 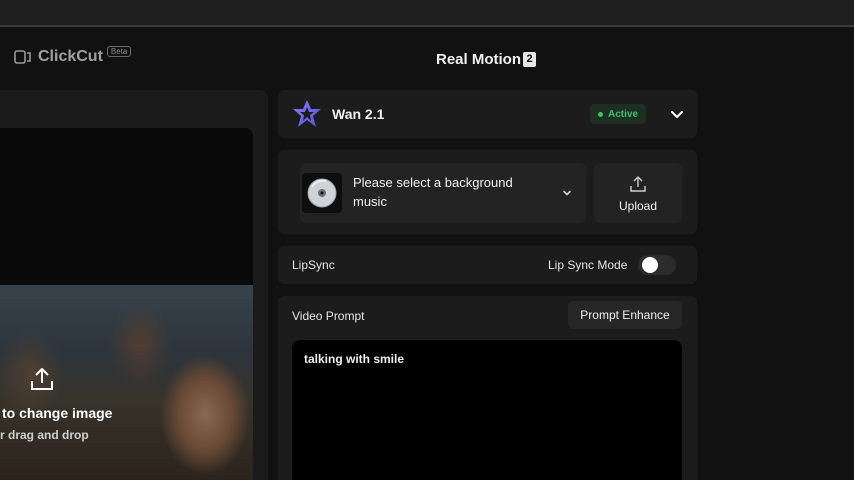 I want to click on top-divider, so click(x=427, y=26).